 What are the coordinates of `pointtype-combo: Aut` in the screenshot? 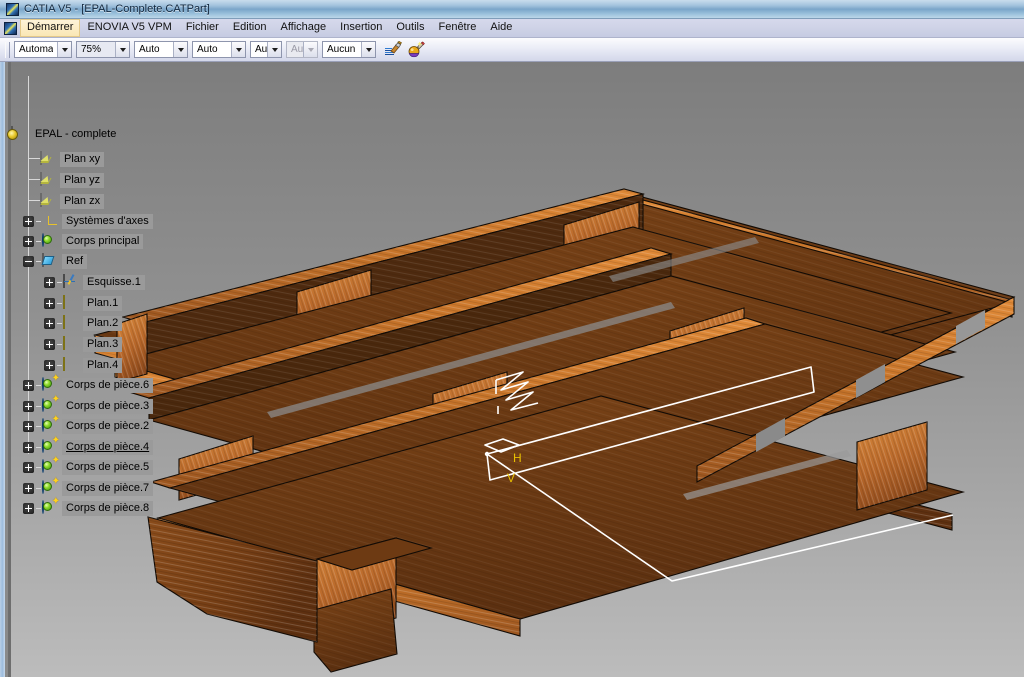 It's located at (302, 49).